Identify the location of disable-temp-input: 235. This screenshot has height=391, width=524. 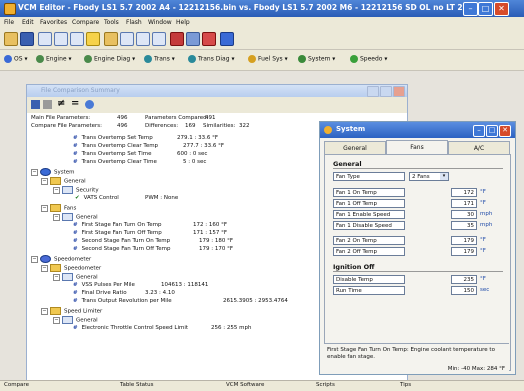
(464, 279).